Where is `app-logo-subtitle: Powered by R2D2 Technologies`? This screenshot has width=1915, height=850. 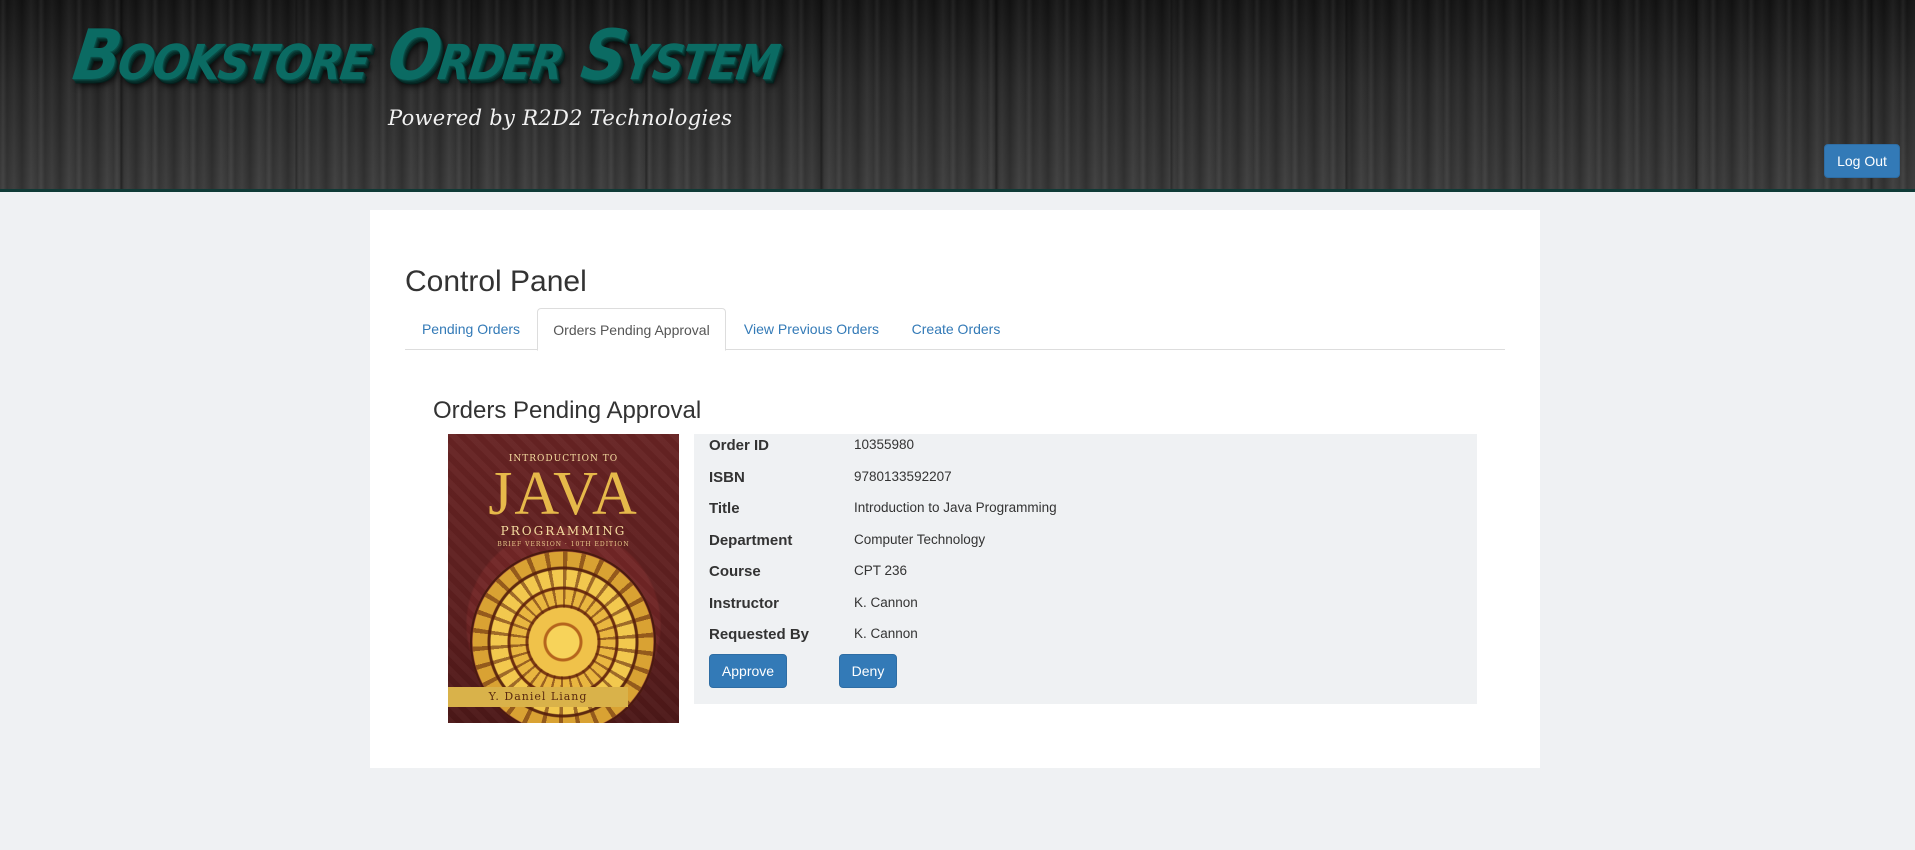
app-logo-subtitle: Powered by R2D2 Technologies is located at coordinates (560, 118).